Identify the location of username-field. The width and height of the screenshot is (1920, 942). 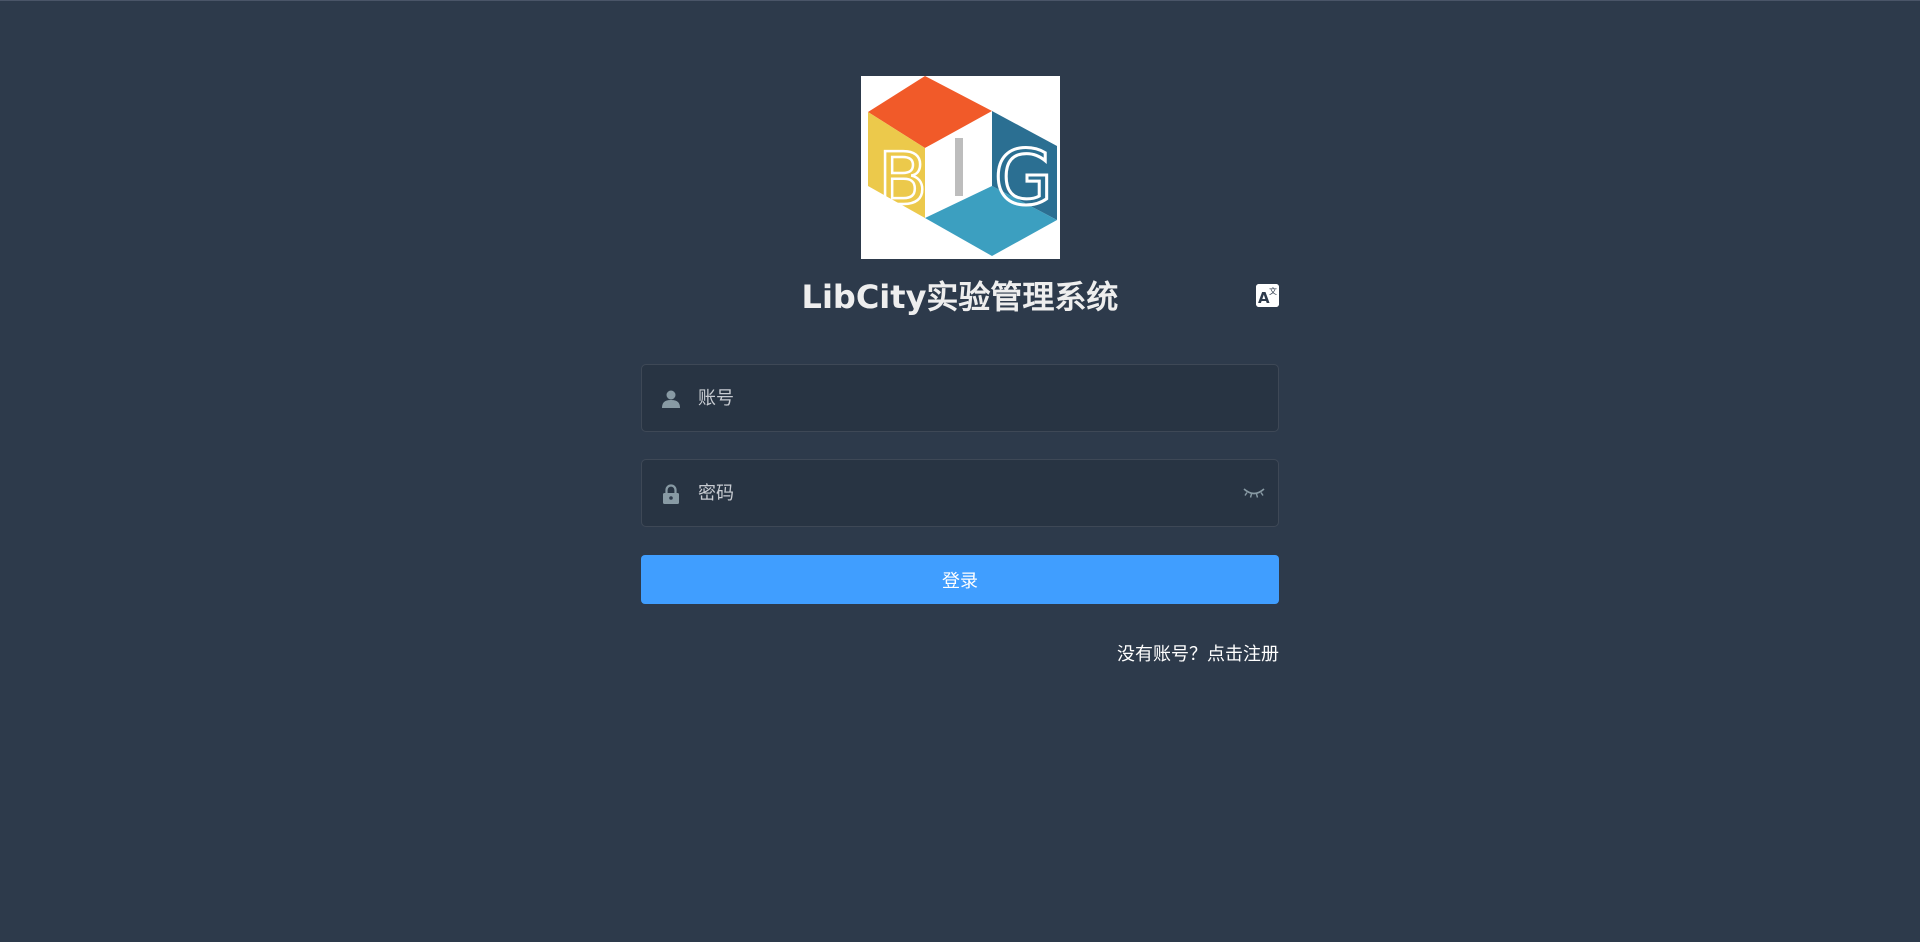
(960, 398).